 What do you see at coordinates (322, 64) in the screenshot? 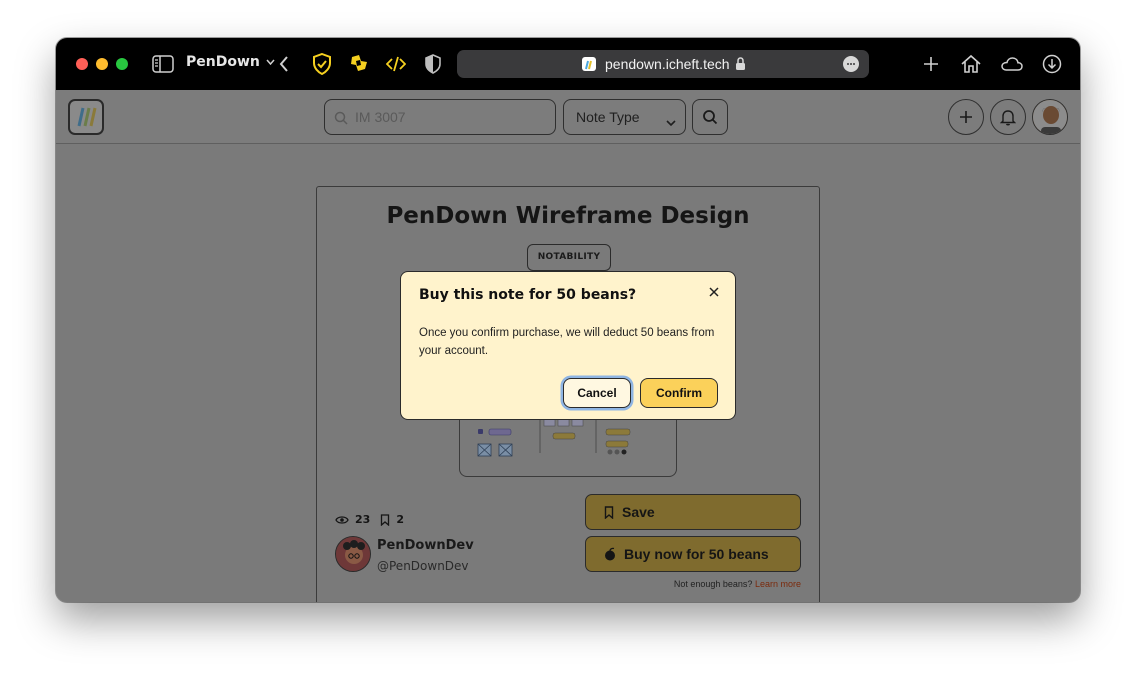
I see `shield-check-extension-icon` at bounding box center [322, 64].